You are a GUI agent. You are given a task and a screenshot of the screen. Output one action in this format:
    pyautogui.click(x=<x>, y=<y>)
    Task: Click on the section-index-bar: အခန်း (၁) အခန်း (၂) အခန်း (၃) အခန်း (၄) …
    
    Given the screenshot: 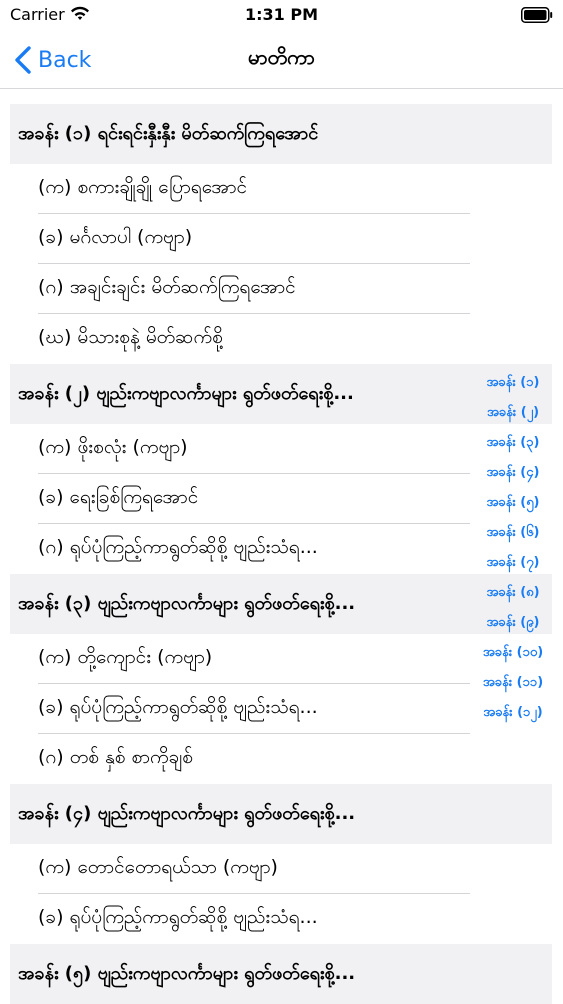 What is the action you would take?
    pyautogui.click(x=513, y=548)
    